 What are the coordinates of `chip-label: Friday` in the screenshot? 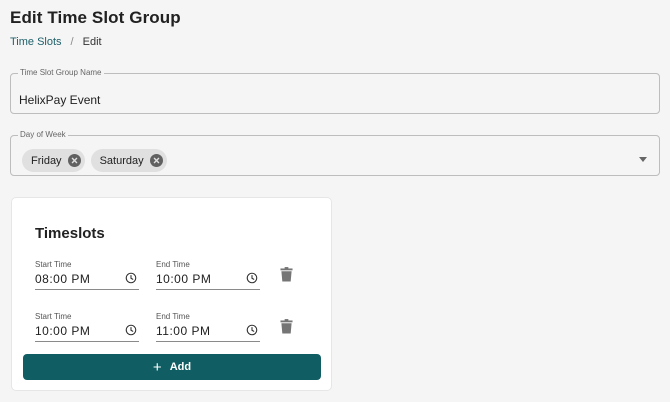 It's located at (46, 160).